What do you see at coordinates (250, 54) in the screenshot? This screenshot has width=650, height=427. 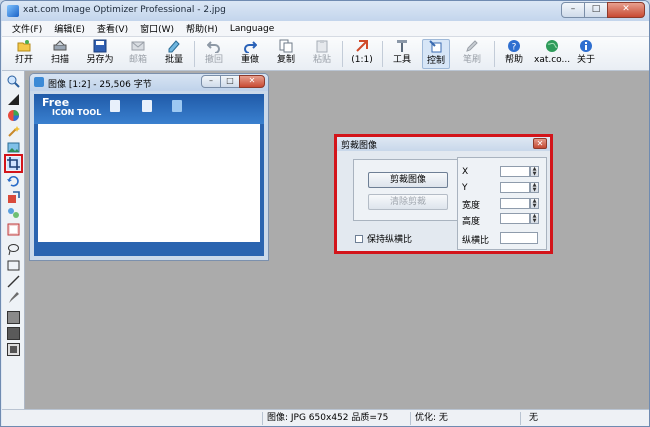 I see `redo-button: 重做` at bounding box center [250, 54].